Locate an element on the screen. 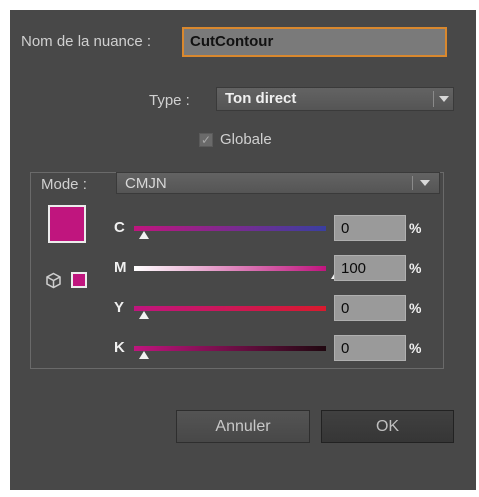  swatch-name-label: Nom de la nuance : is located at coordinates (86, 41).